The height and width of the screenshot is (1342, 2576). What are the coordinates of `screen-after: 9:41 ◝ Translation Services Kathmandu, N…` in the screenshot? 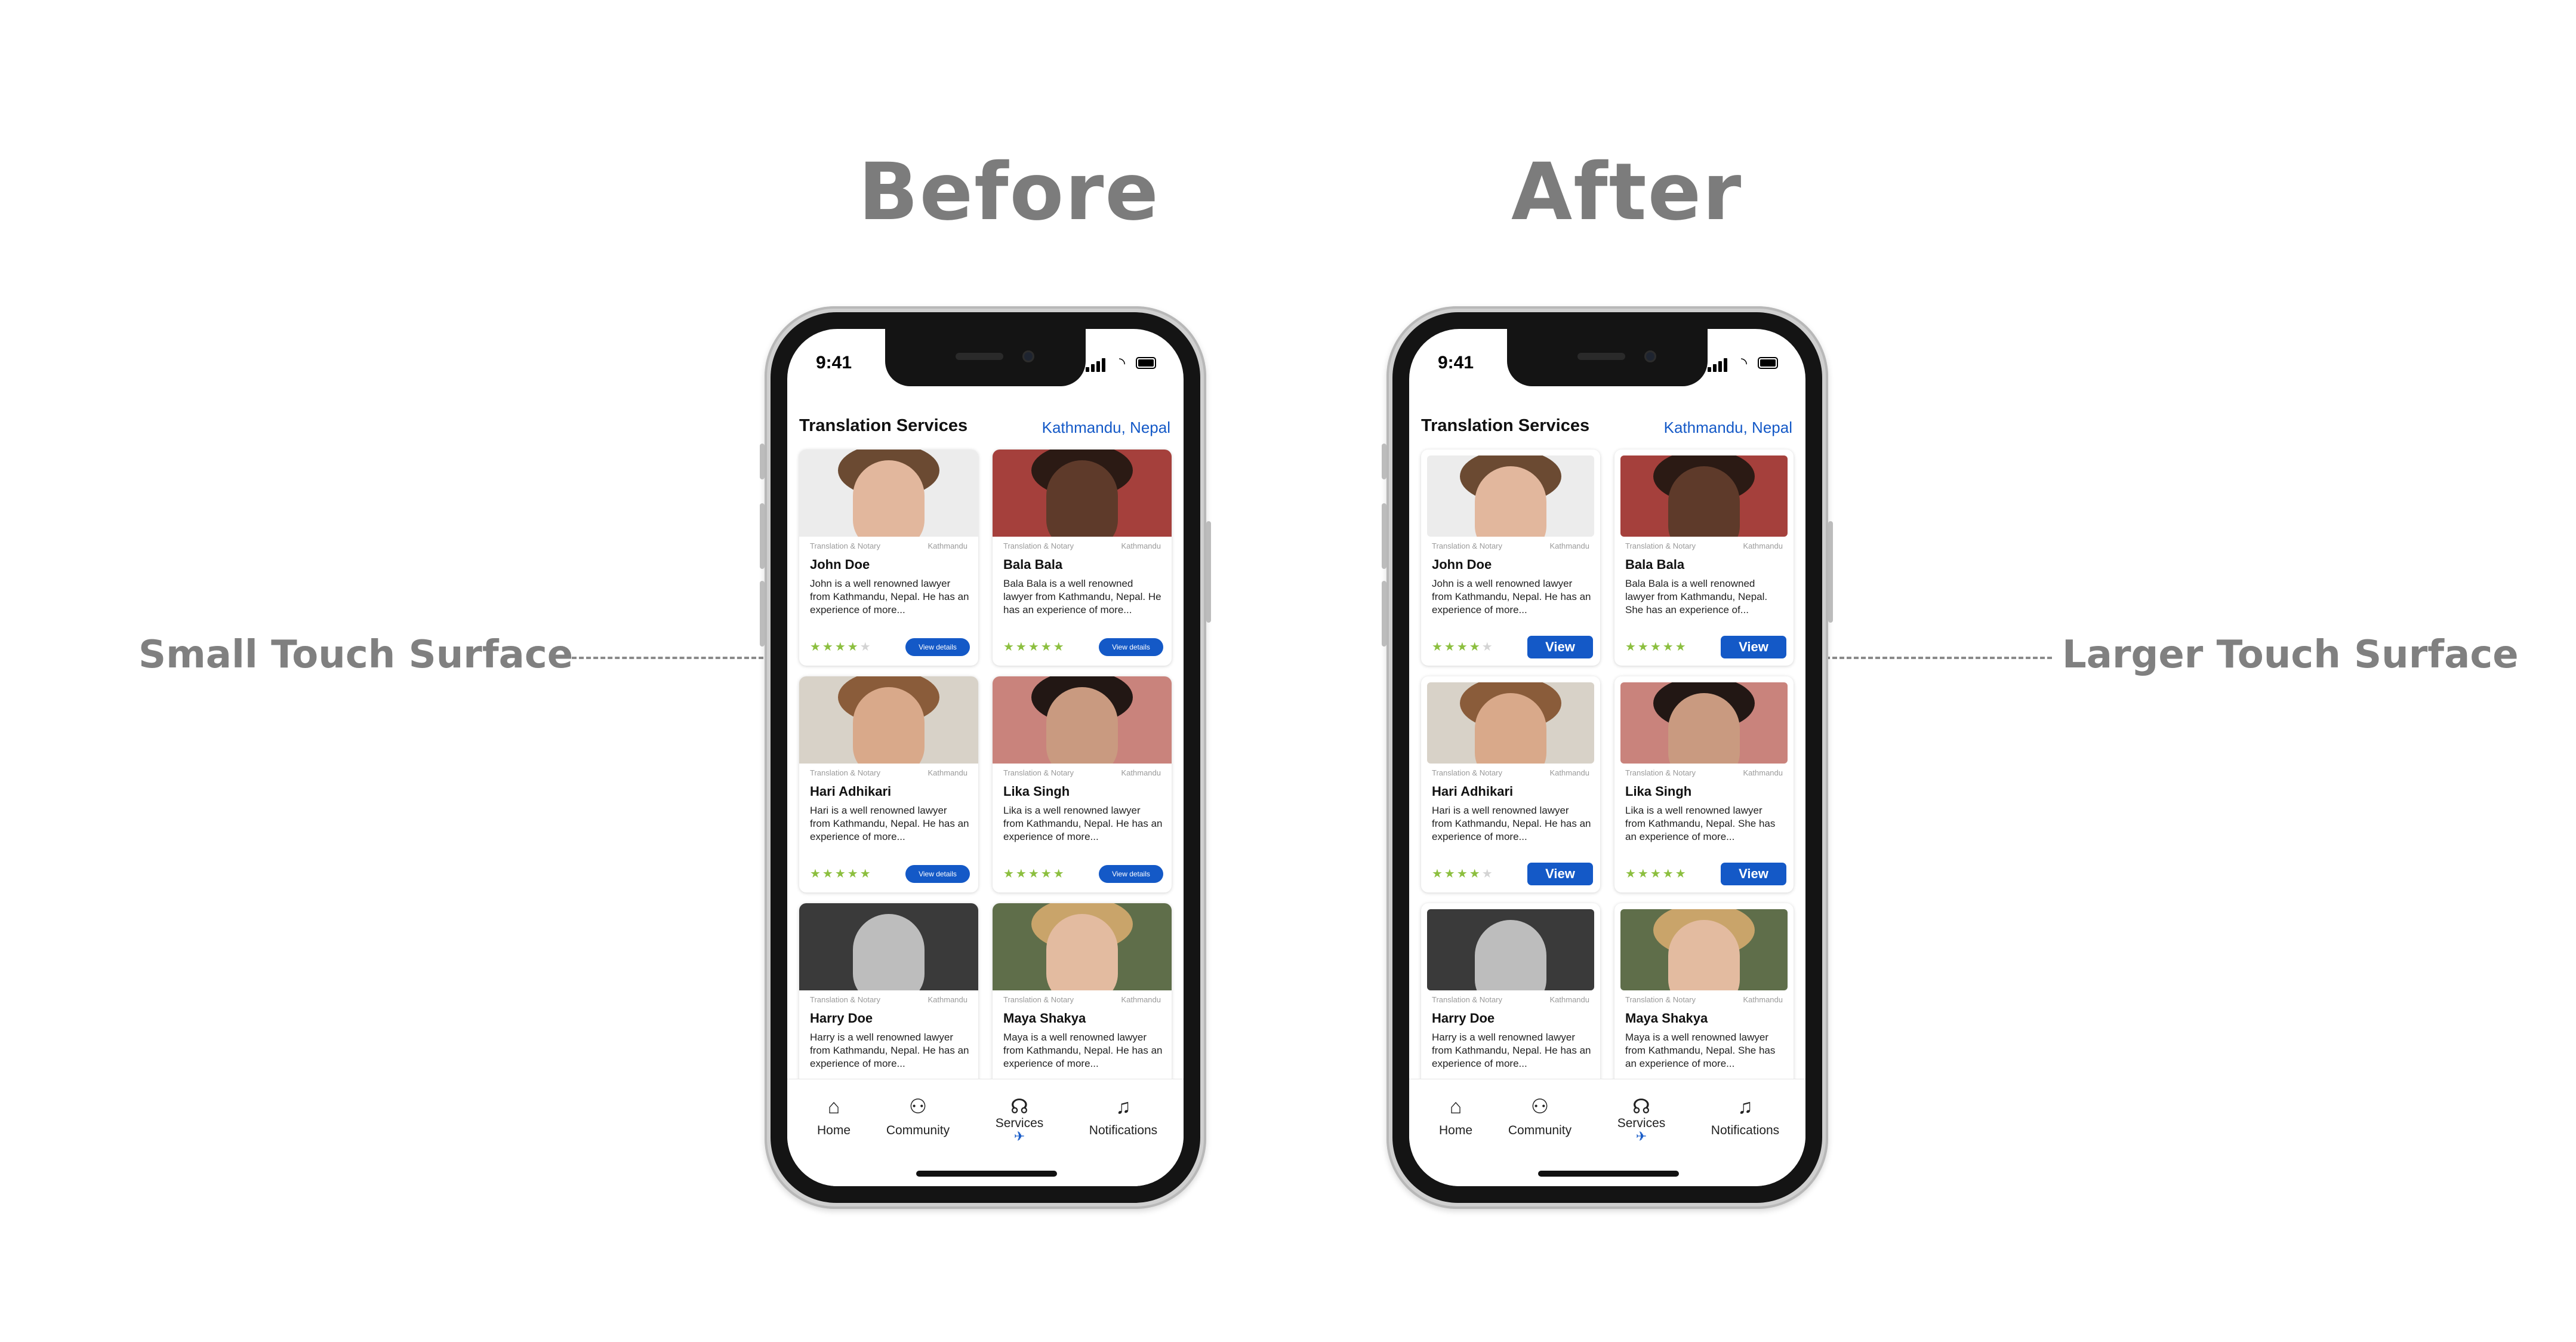 It's located at (1607, 758).